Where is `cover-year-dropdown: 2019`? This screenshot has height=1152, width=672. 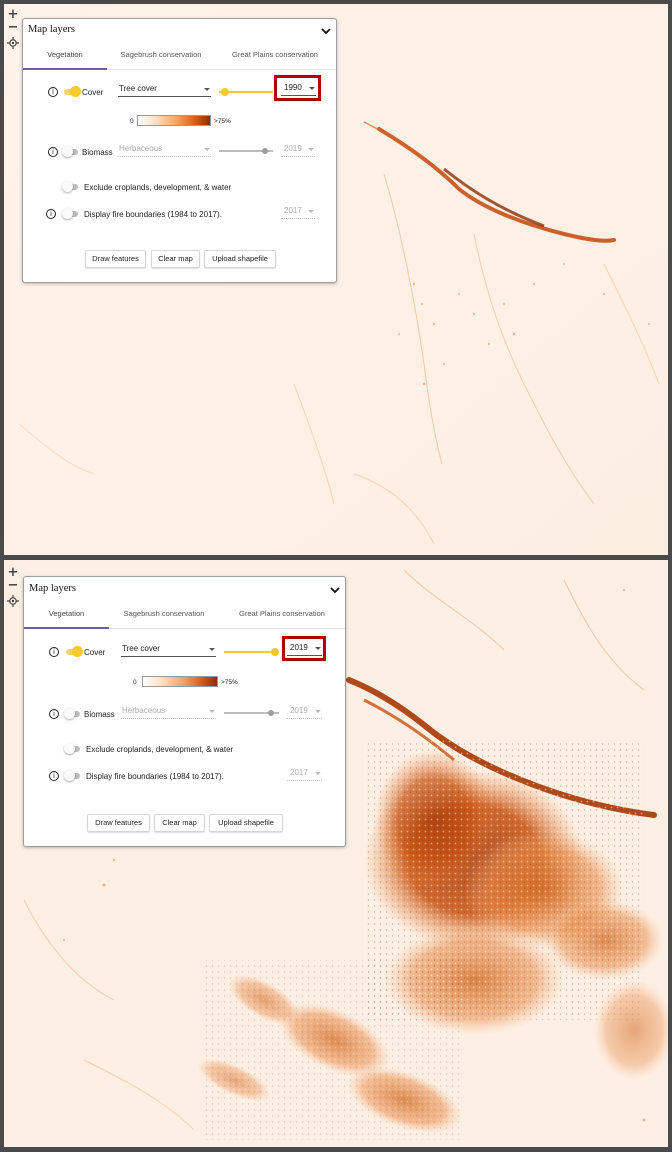 cover-year-dropdown: 2019 is located at coordinates (304, 649).